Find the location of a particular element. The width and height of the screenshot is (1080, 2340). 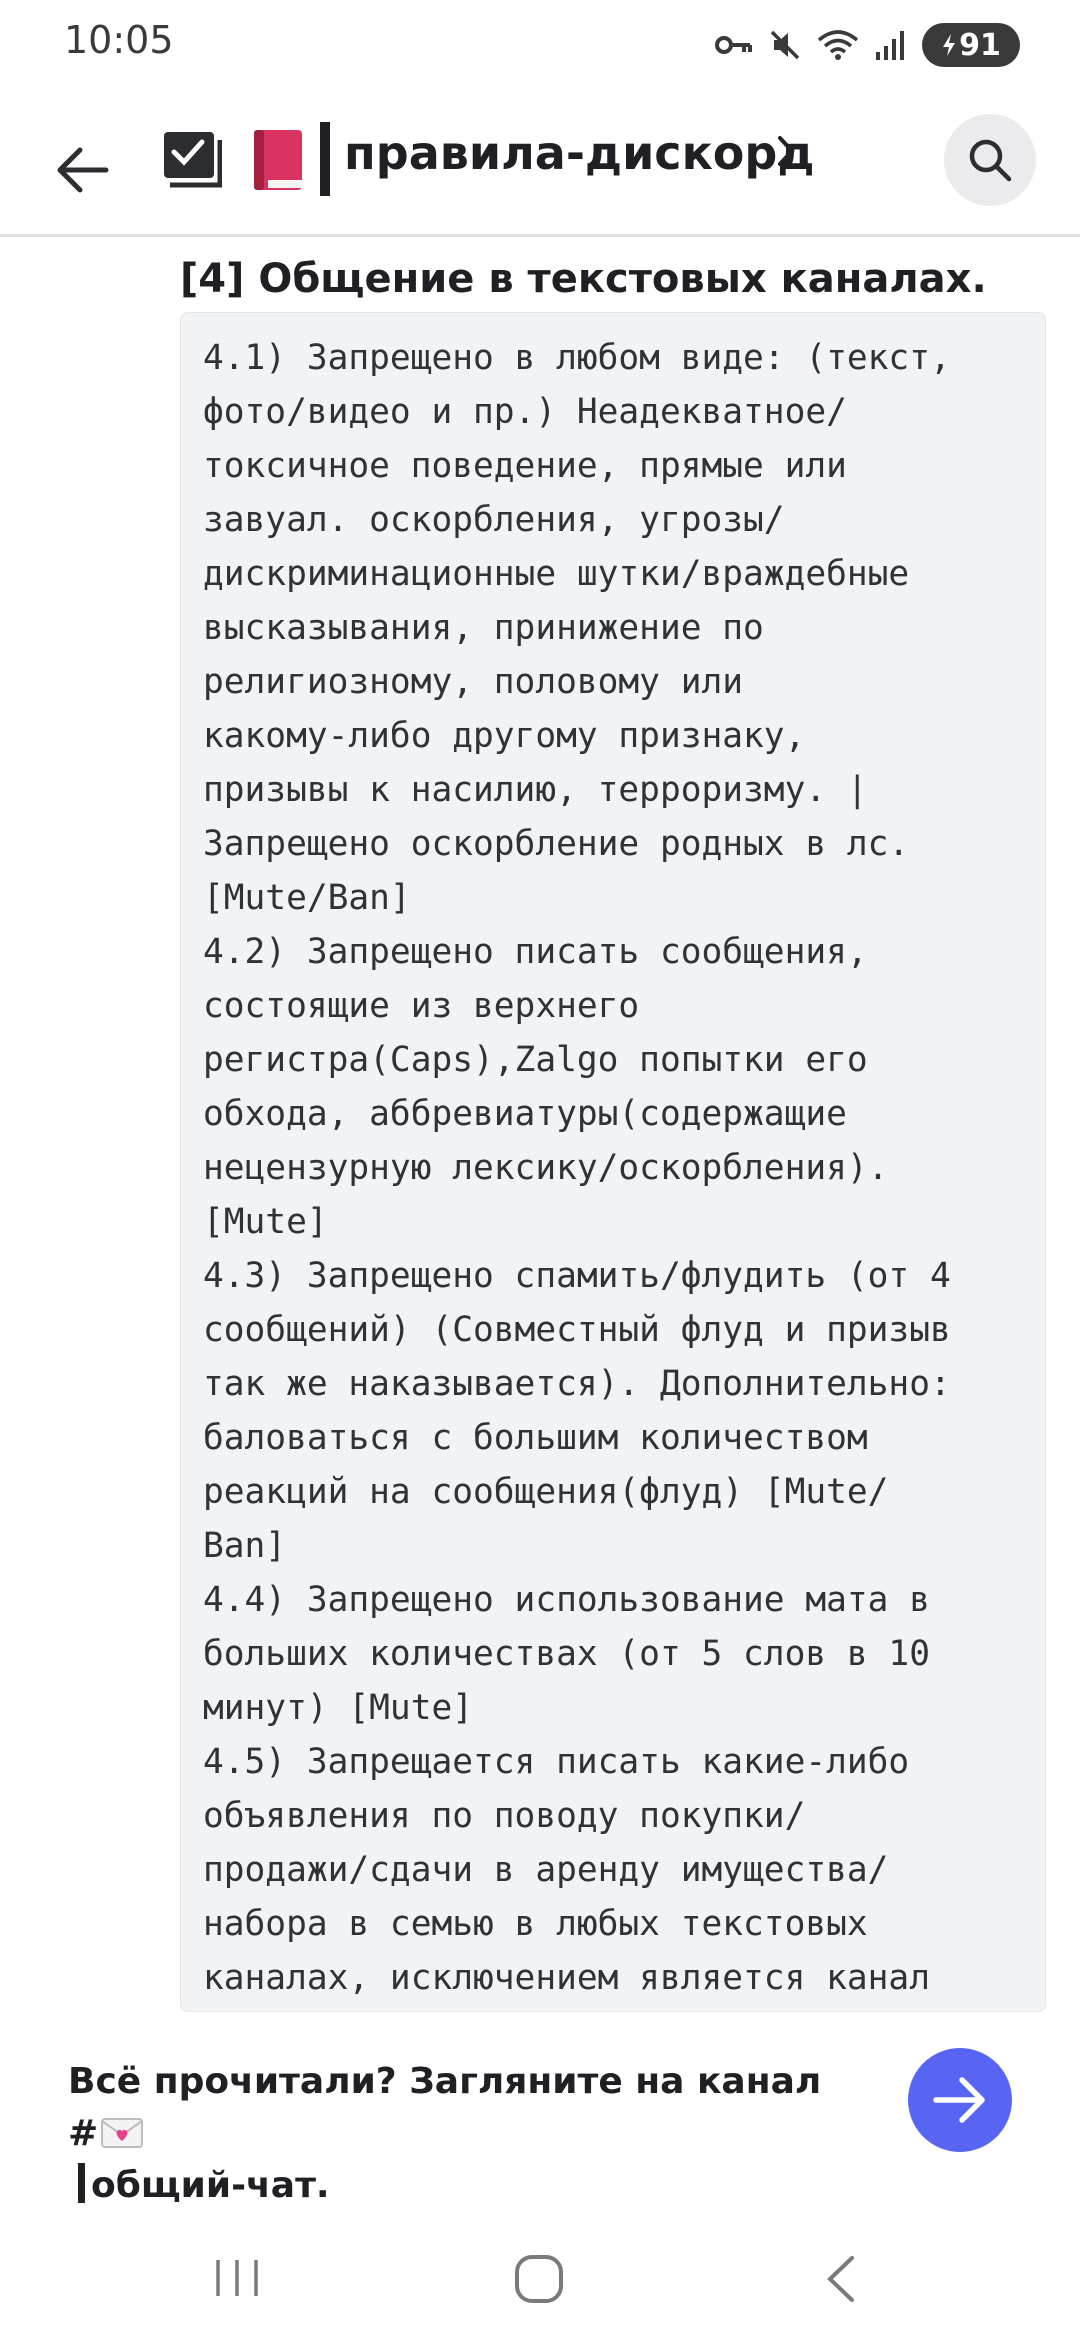

rule-line: токсичное поведение, прямые или is located at coordinates (525, 466).